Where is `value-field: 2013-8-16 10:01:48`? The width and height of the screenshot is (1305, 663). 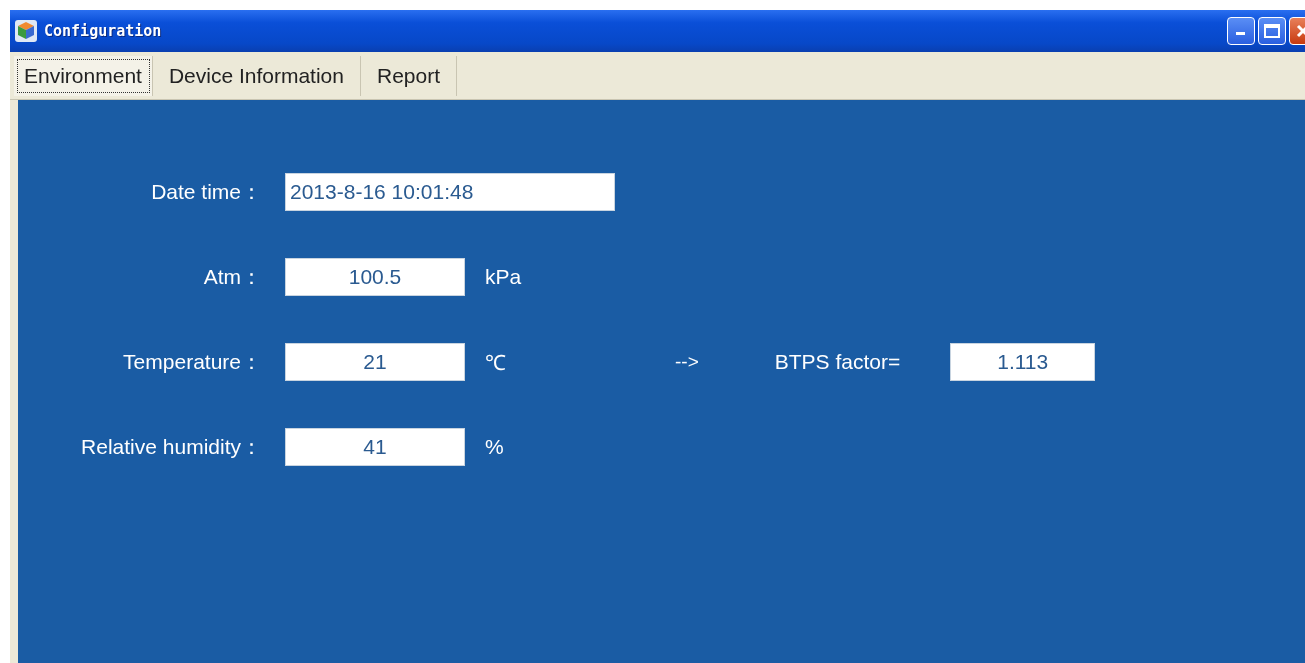
value-field: 2013-8-16 10:01:48 is located at coordinates (450, 191).